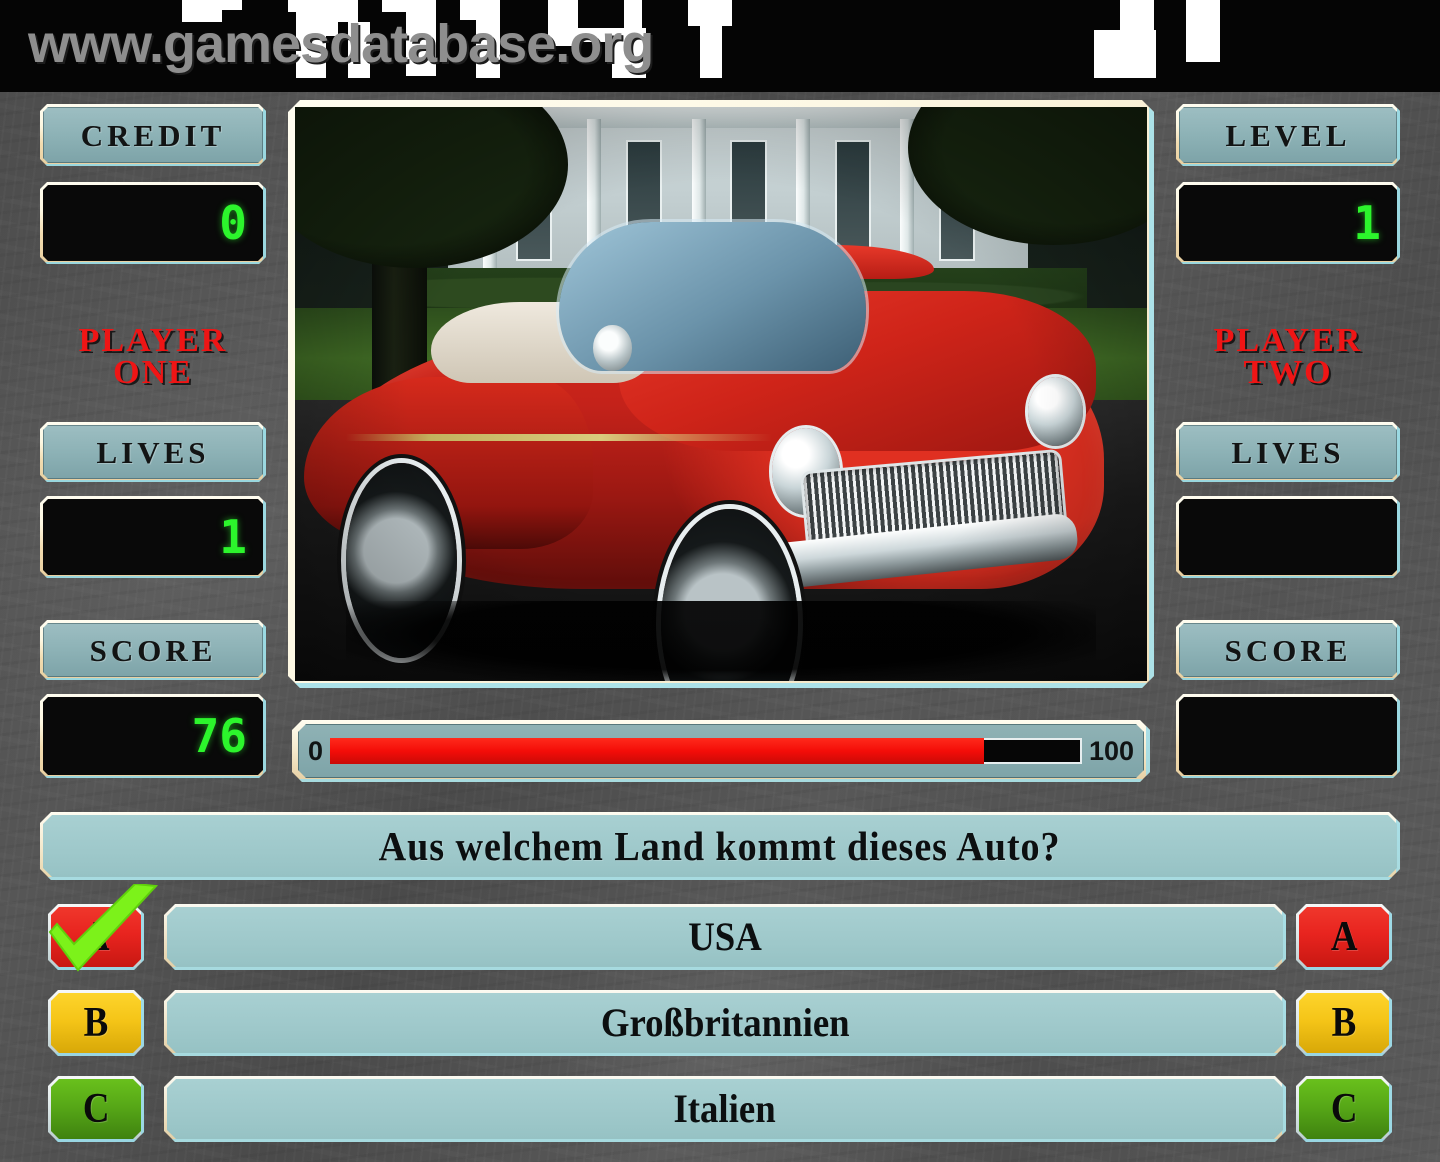 The width and height of the screenshot is (1440, 1162). I want to click on p1-score-label: SCORE, so click(153, 650).